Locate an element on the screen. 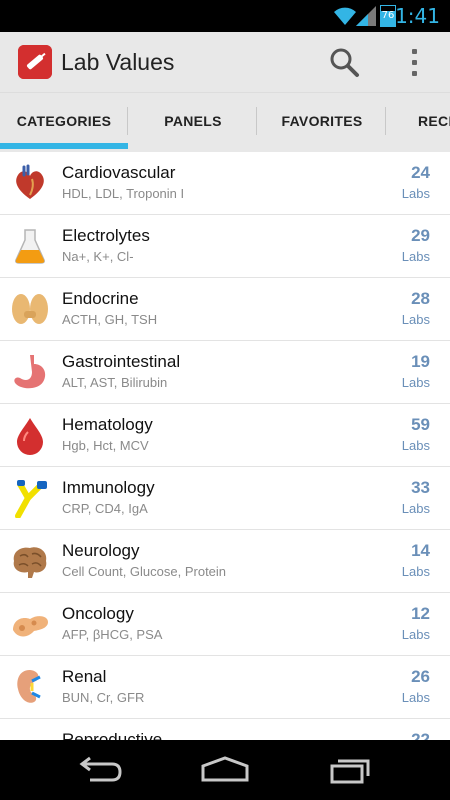 This screenshot has height=800, width=450. category-examples: BUN, Cr, GFR is located at coordinates (103, 697).